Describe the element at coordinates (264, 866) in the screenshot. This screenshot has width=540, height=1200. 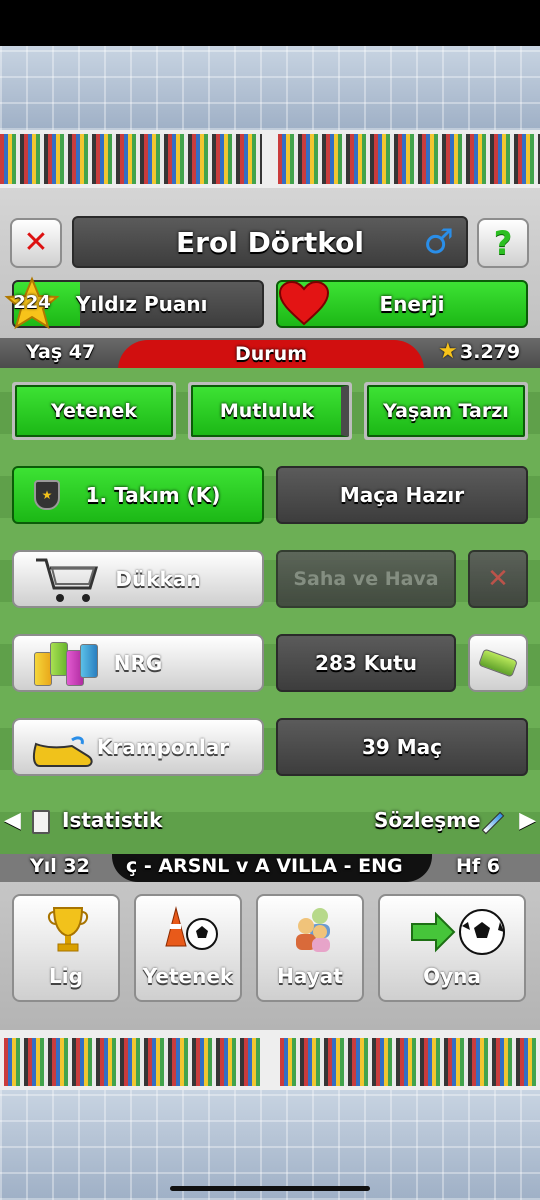
I see `ticker-text: ç - ARSNL v A VILLA - ENG` at that location.